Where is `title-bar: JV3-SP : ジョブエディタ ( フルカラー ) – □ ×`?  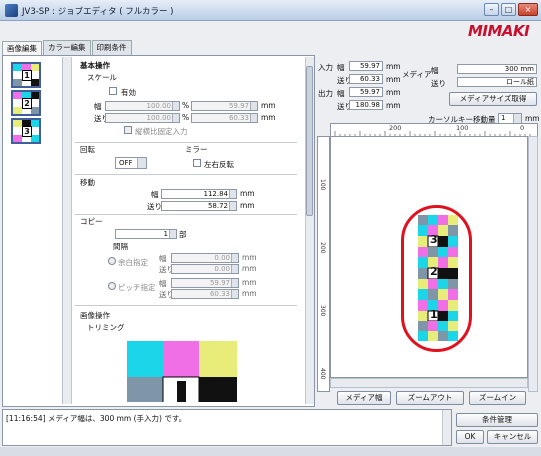
title-bar: JV3-SP : ジョブエディタ ( フルカラー ) – □ × is located at coordinates (270, 10).